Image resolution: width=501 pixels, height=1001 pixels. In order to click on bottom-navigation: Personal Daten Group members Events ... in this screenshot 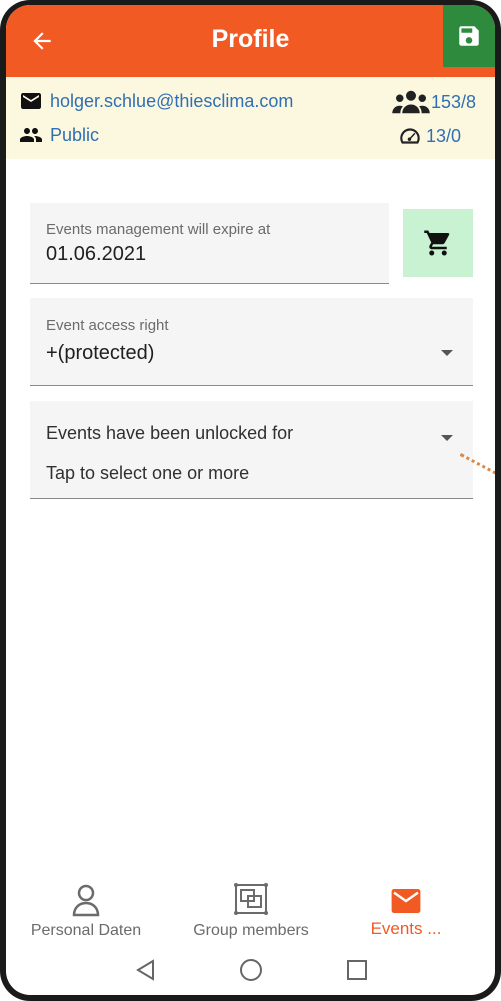, I will do `click(250, 910)`.